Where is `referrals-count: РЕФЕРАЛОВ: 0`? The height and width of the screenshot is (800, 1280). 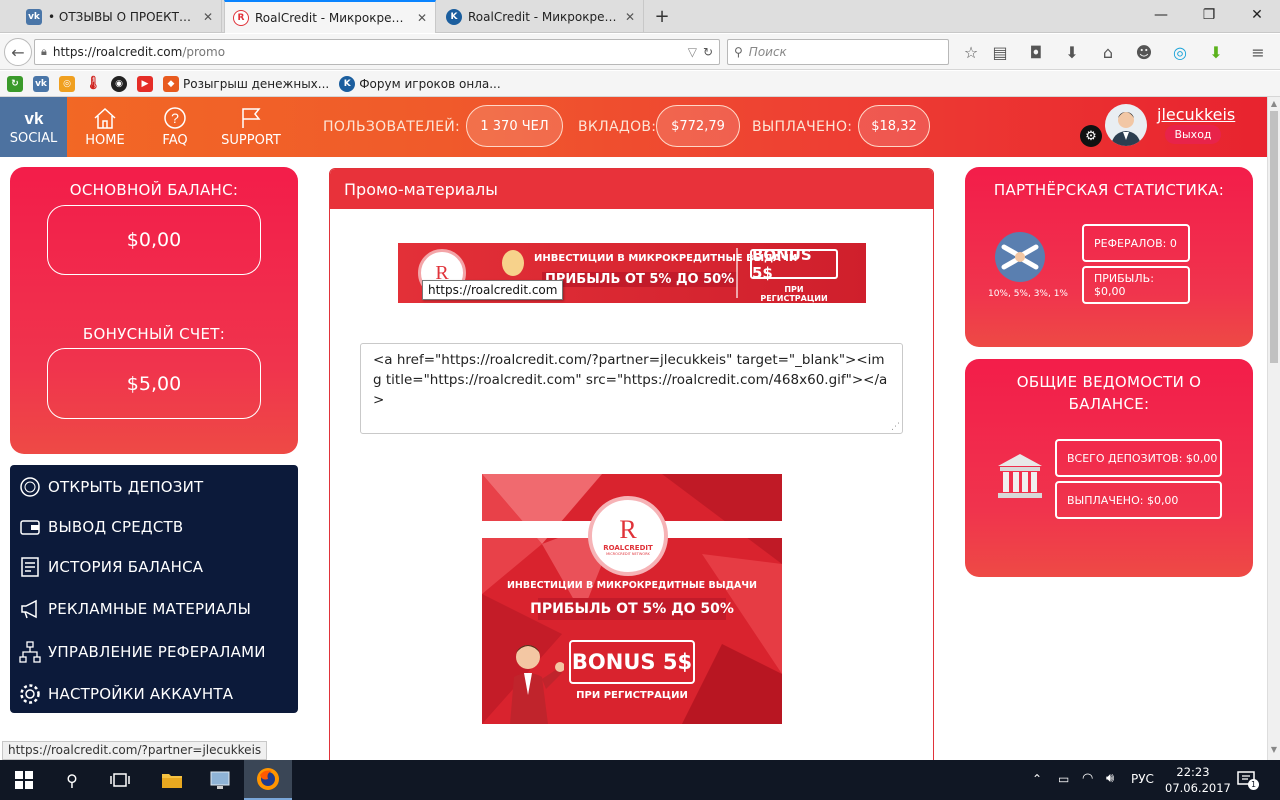
referrals-count: РЕФЕРАЛОВ: 0 is located at coordinates (1136, 243).